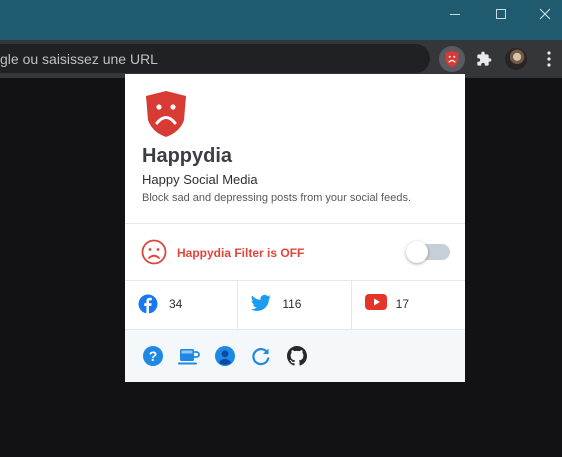 The height and width of the screenshot is (457, 562). I want to click on stat-youtube: 17, so click(408, 305).